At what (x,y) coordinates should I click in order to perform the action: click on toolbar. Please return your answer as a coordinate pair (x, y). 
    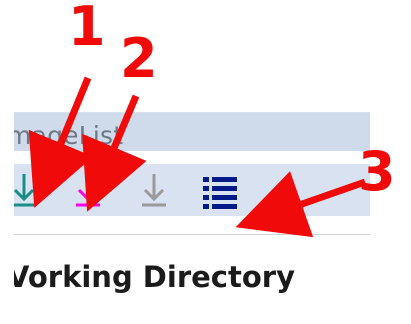
    Looking at the image, I should click on (192, 190).